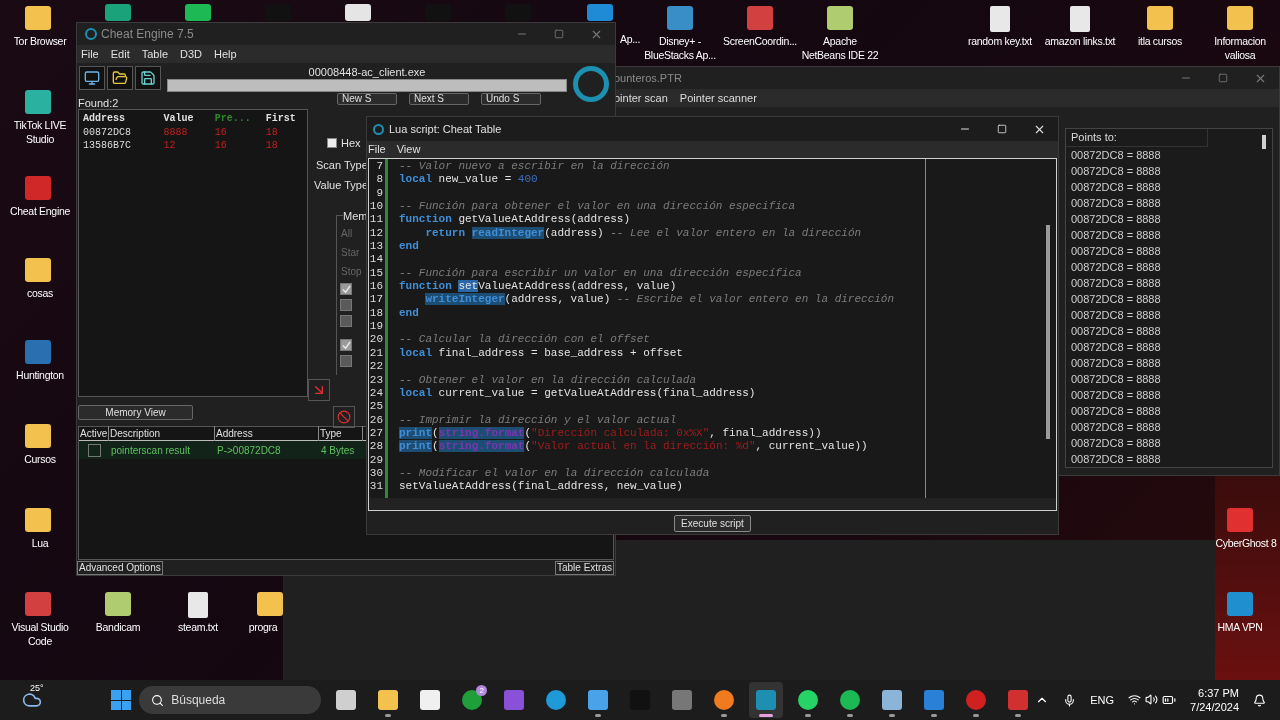 The image size is (1280, 720). I want to click on icon-label: Informacion valiosa, so click(1240, 48).